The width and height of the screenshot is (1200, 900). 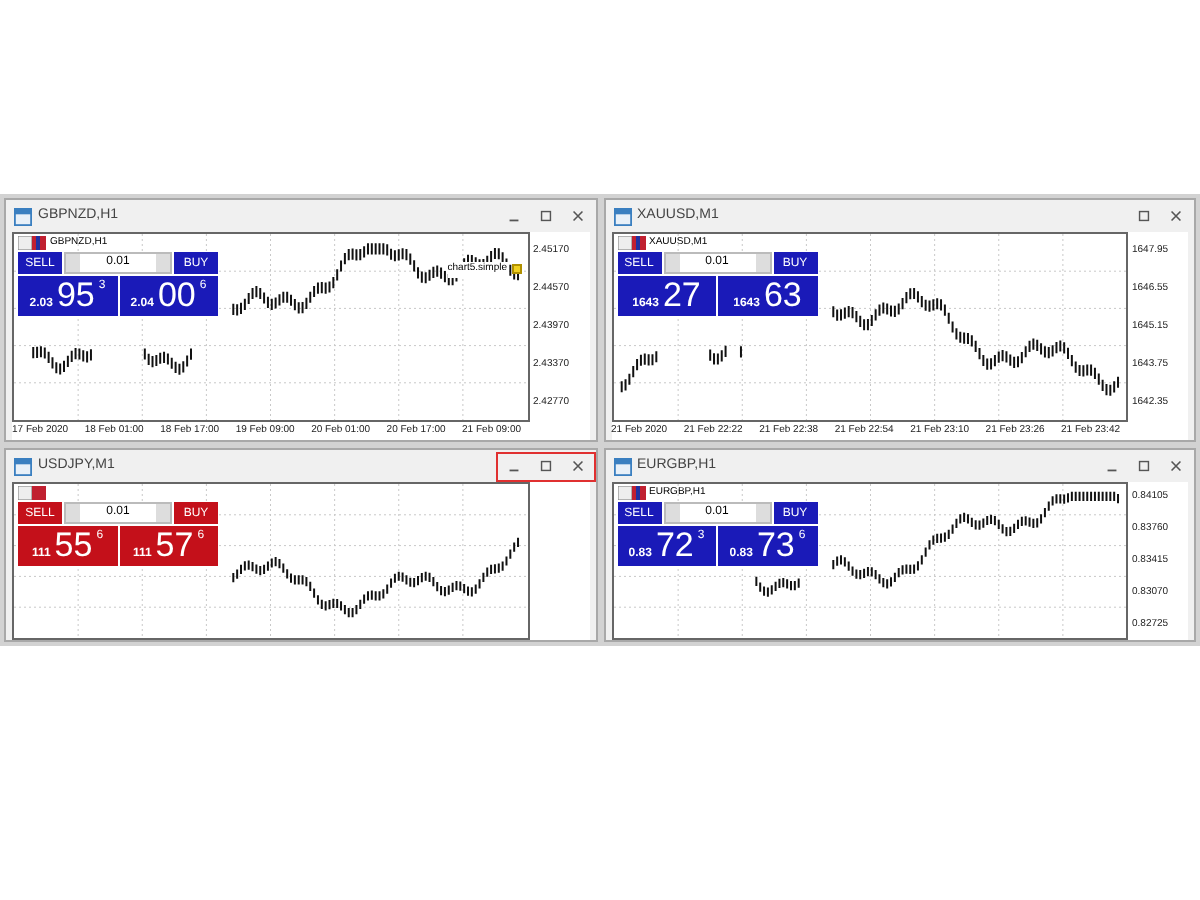 What do you see at coordinates (174, 545) in the screenshot?
I see `price-pips: 57` at bounding box center [174, 545].